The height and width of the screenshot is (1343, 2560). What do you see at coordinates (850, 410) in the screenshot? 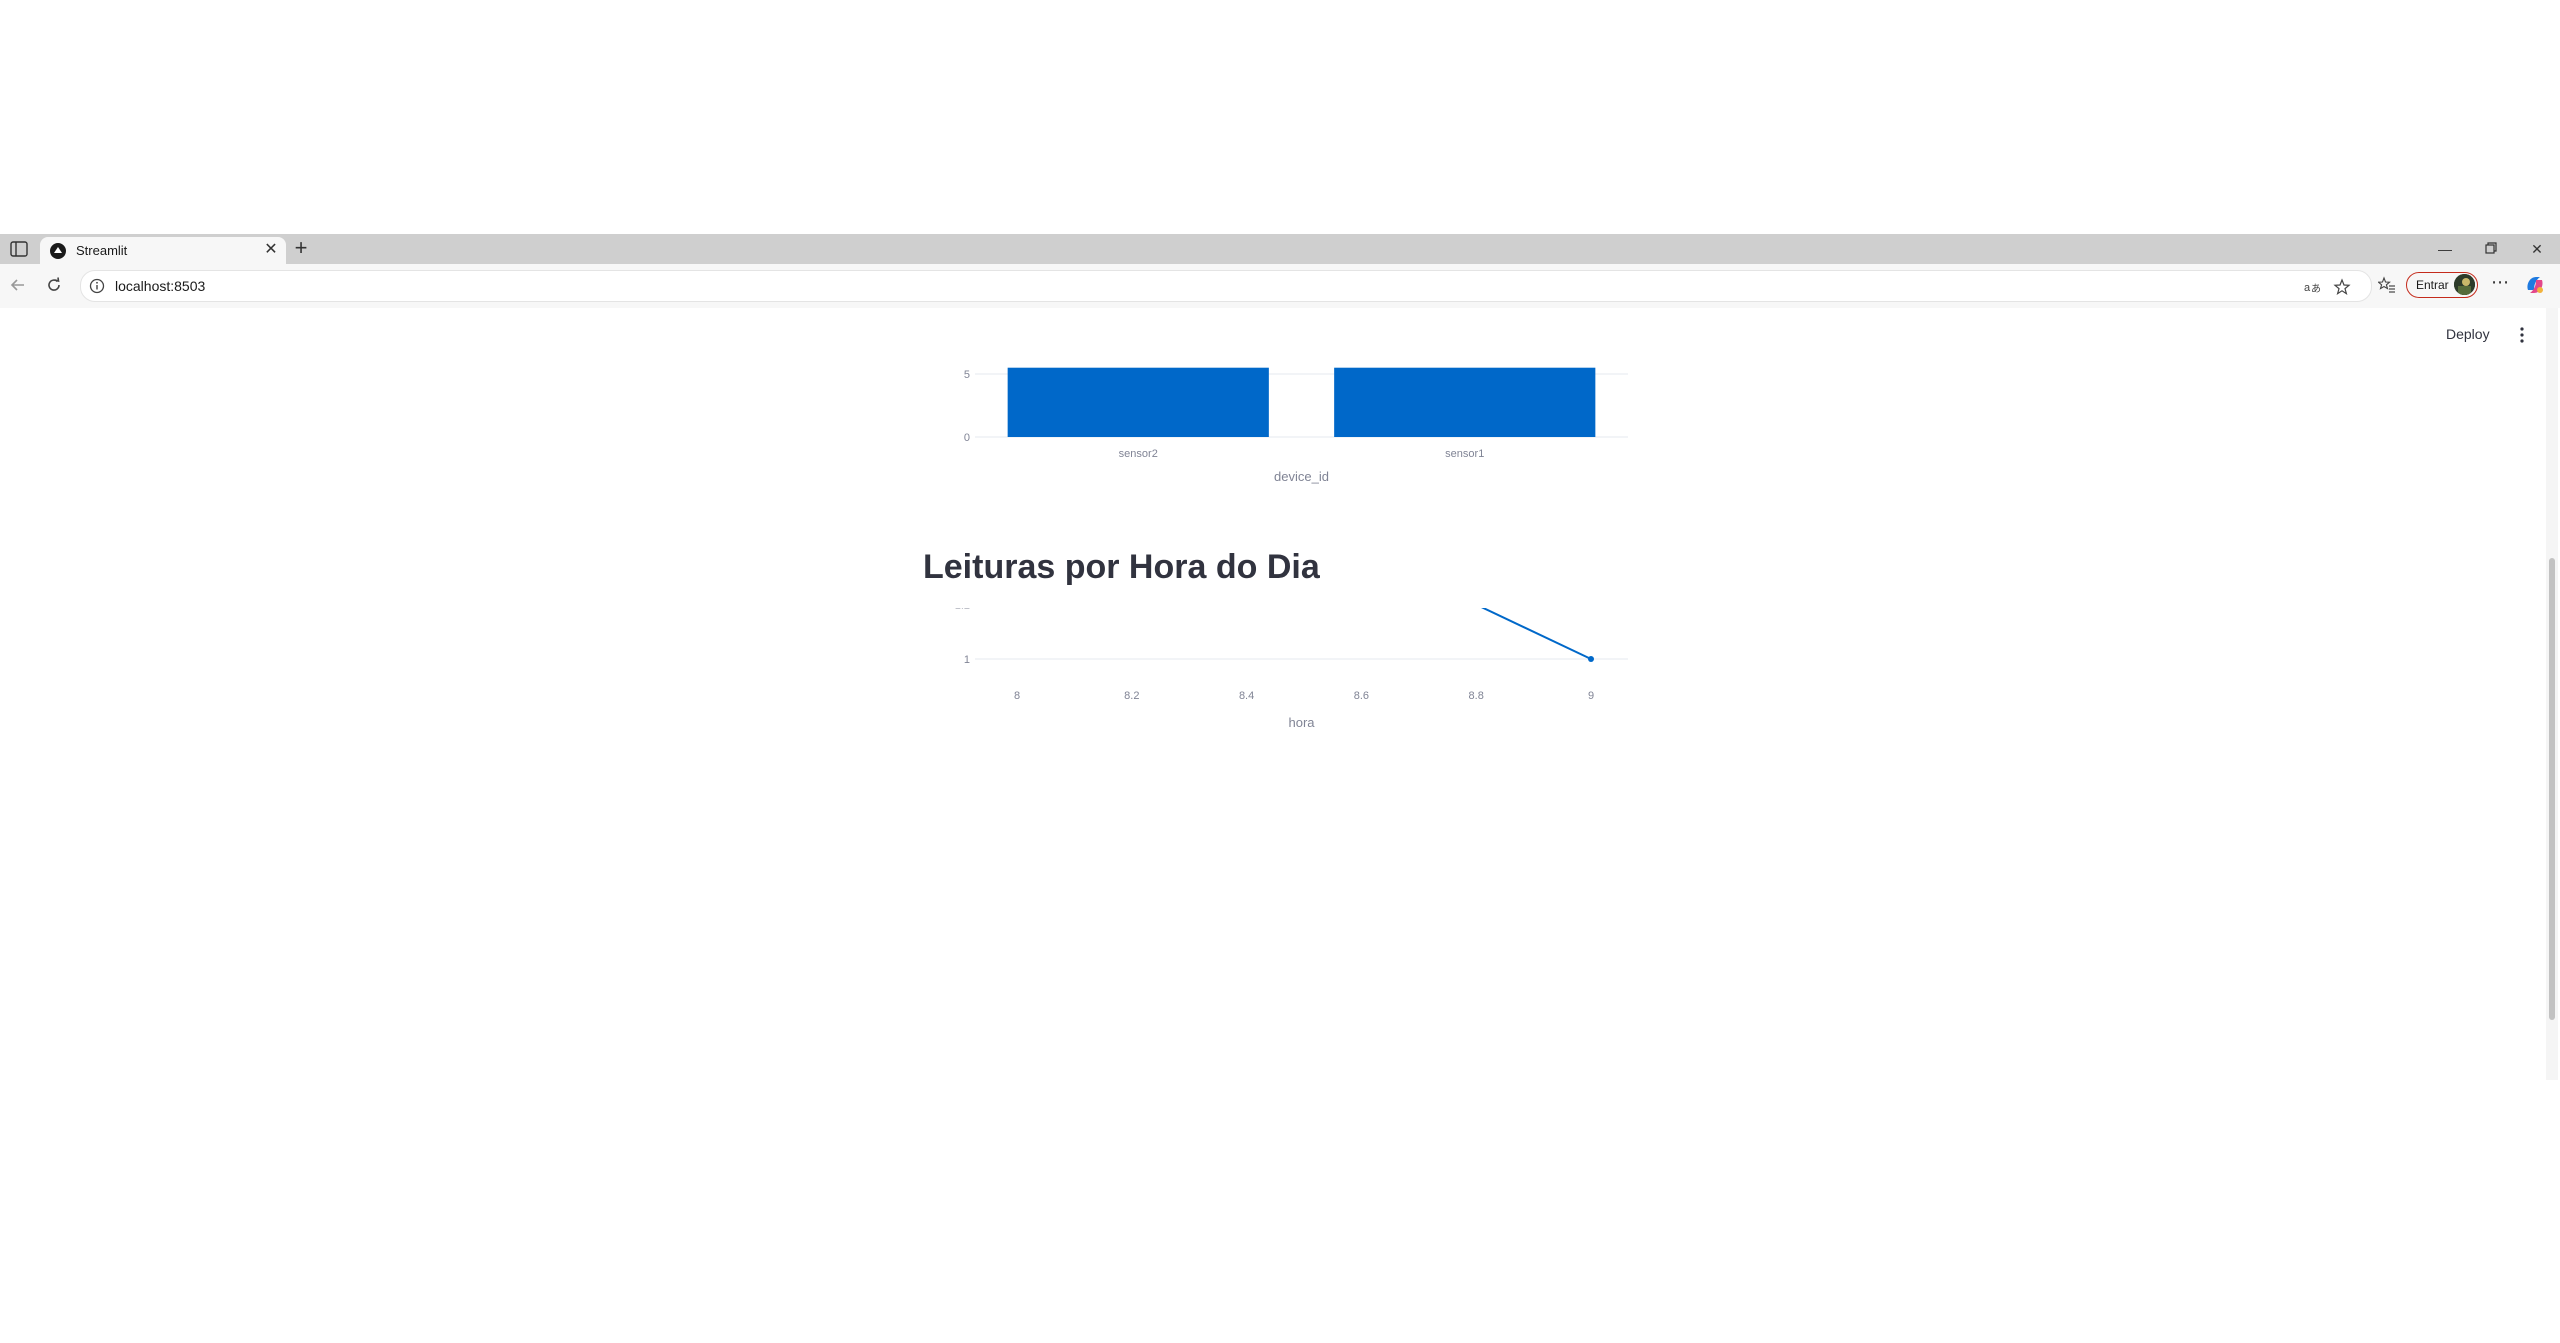
I see `bar-chart: 0 5 sensor2 sensor1 device_id` at bounding box center [850, 410].